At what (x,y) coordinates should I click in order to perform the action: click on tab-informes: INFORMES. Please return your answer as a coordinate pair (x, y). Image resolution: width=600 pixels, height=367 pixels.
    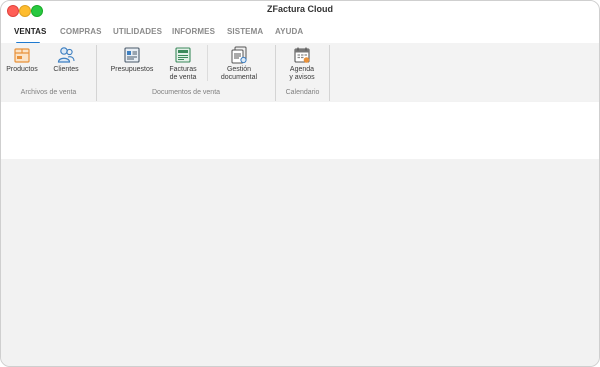
    Looking at the image, I should click on (193, 31).